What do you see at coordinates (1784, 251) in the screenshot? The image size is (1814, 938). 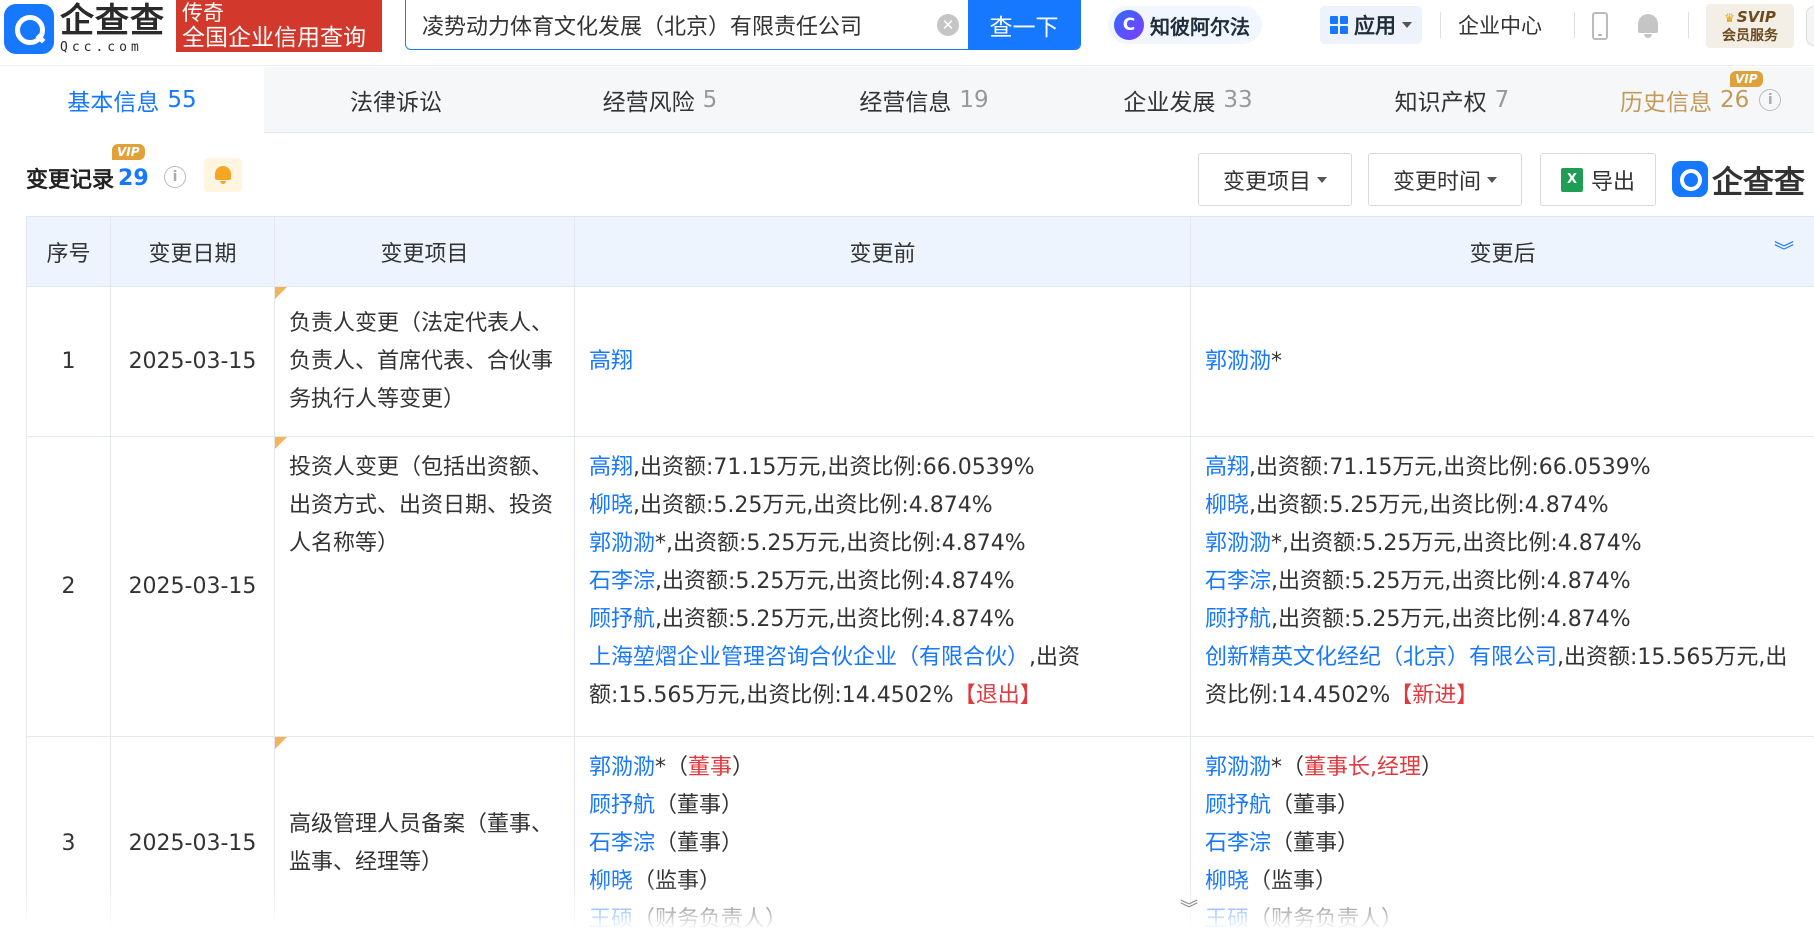 I see `expand-columns-icon: ︾` at bounding box center [1784, 251].